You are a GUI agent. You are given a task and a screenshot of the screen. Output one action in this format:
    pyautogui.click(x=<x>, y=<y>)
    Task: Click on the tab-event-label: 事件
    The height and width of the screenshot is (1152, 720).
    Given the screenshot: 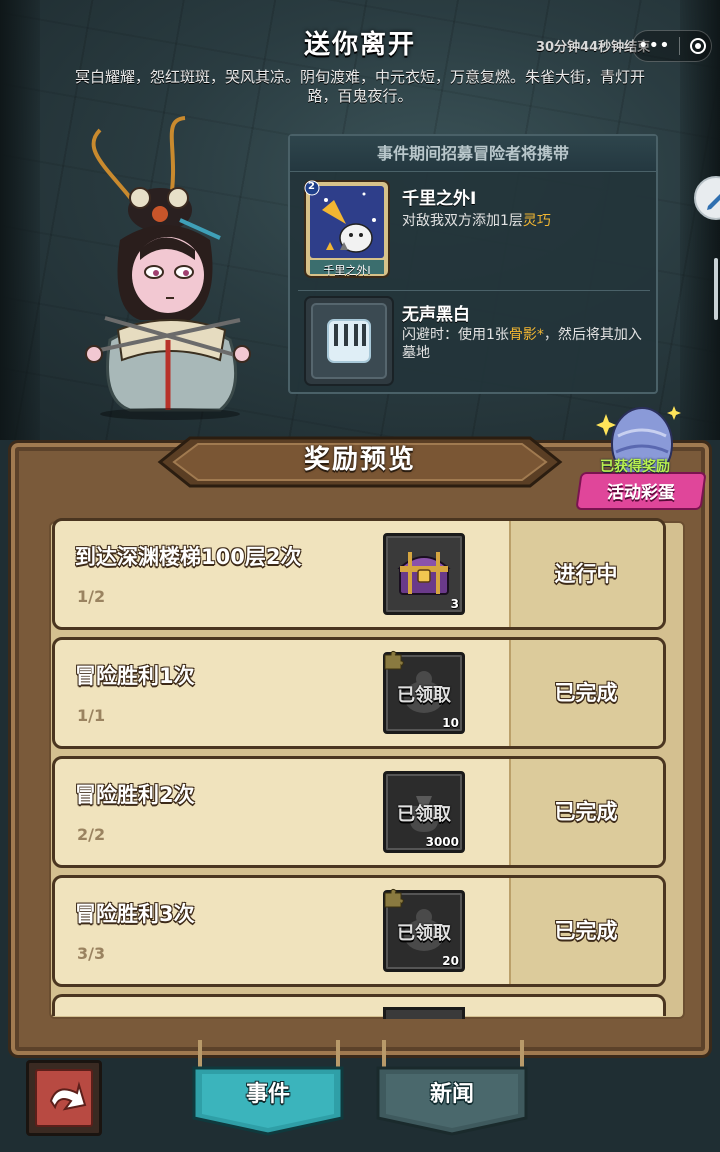 What is the action you would take?
    pyautogui.click(x=267, y=1094)
    